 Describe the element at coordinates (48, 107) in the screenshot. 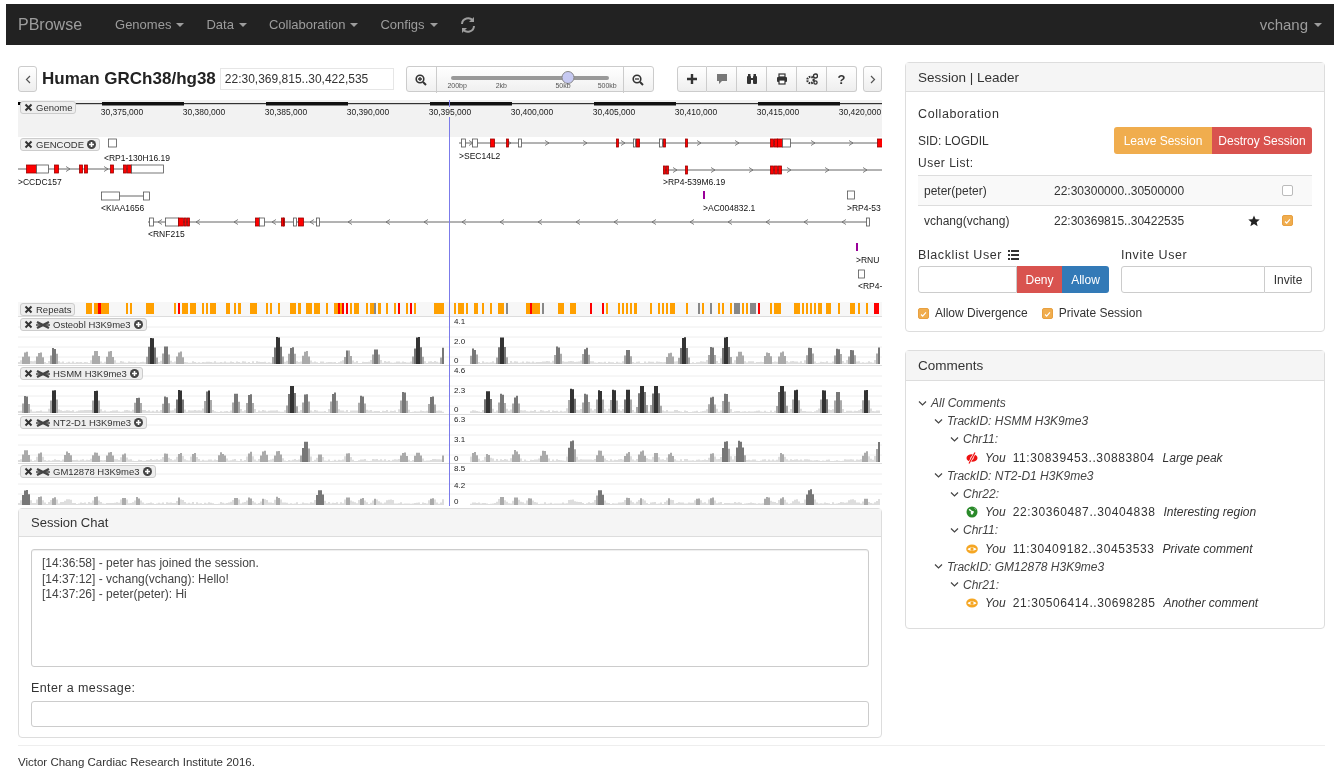

I see `track-label: Genome` at that location.